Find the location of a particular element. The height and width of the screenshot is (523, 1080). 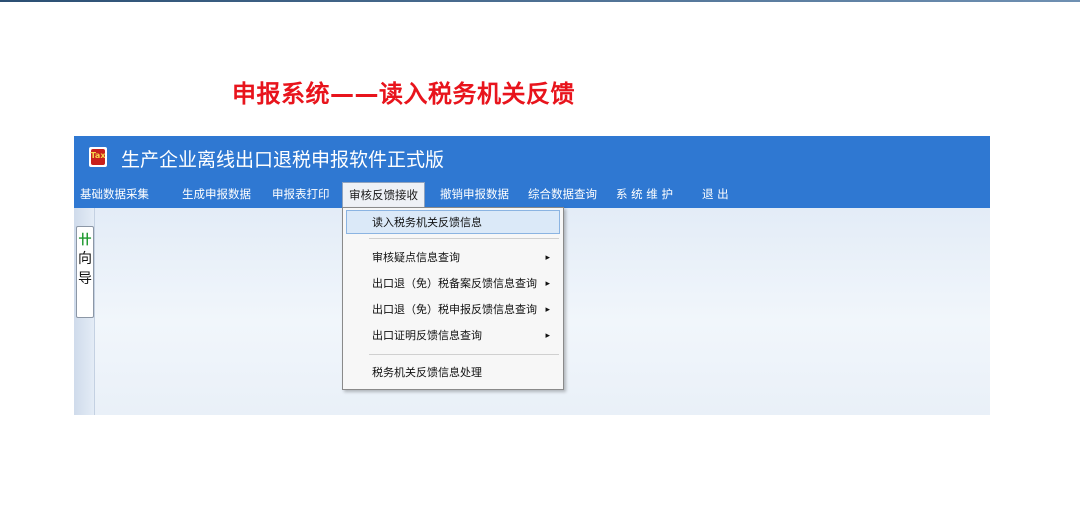

guide-icon: 卄 is located at coordinates (85, 240).